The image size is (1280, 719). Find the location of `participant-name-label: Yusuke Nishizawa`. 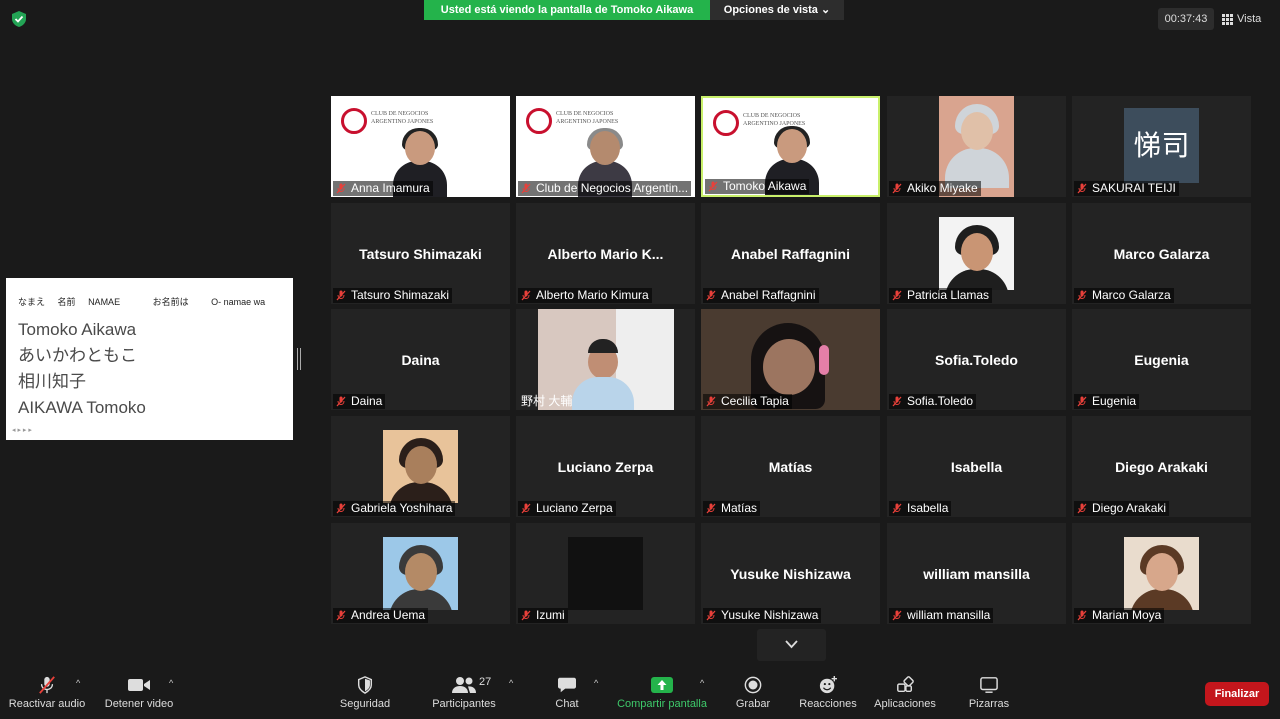

participant-name-label: Yusuke Nishizawa is located at coordinates (762, 615).